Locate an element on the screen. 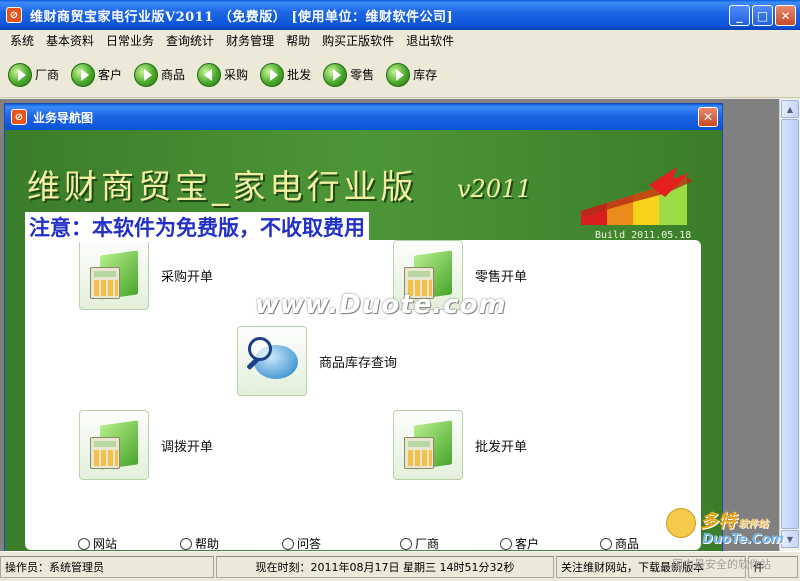  menu-system: 系统 is located at coordinates (22, 40).